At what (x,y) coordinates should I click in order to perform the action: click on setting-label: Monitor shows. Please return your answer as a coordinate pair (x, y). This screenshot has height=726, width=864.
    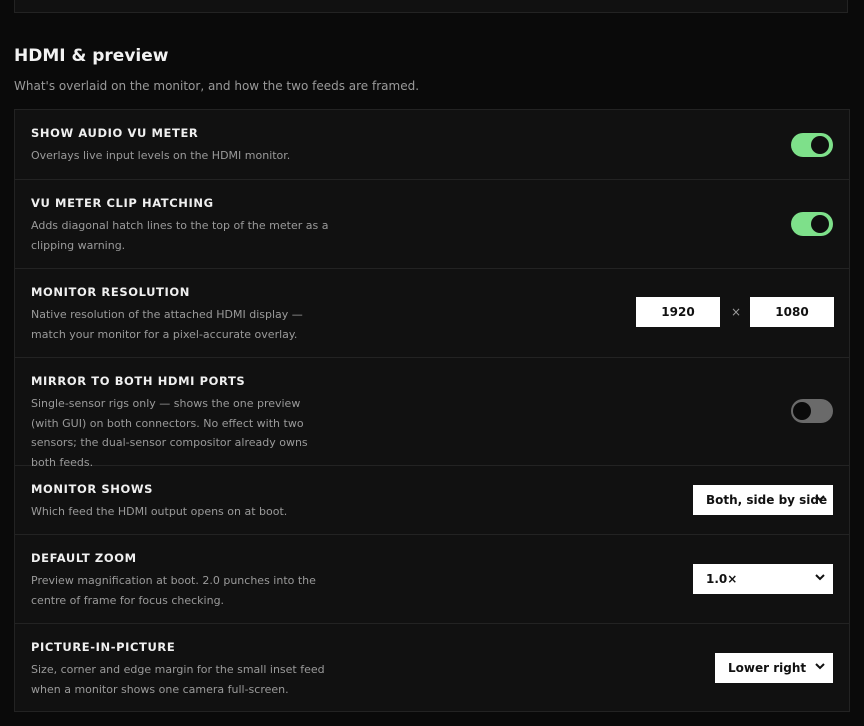
    Looking at the image, I should click on (92, 489).